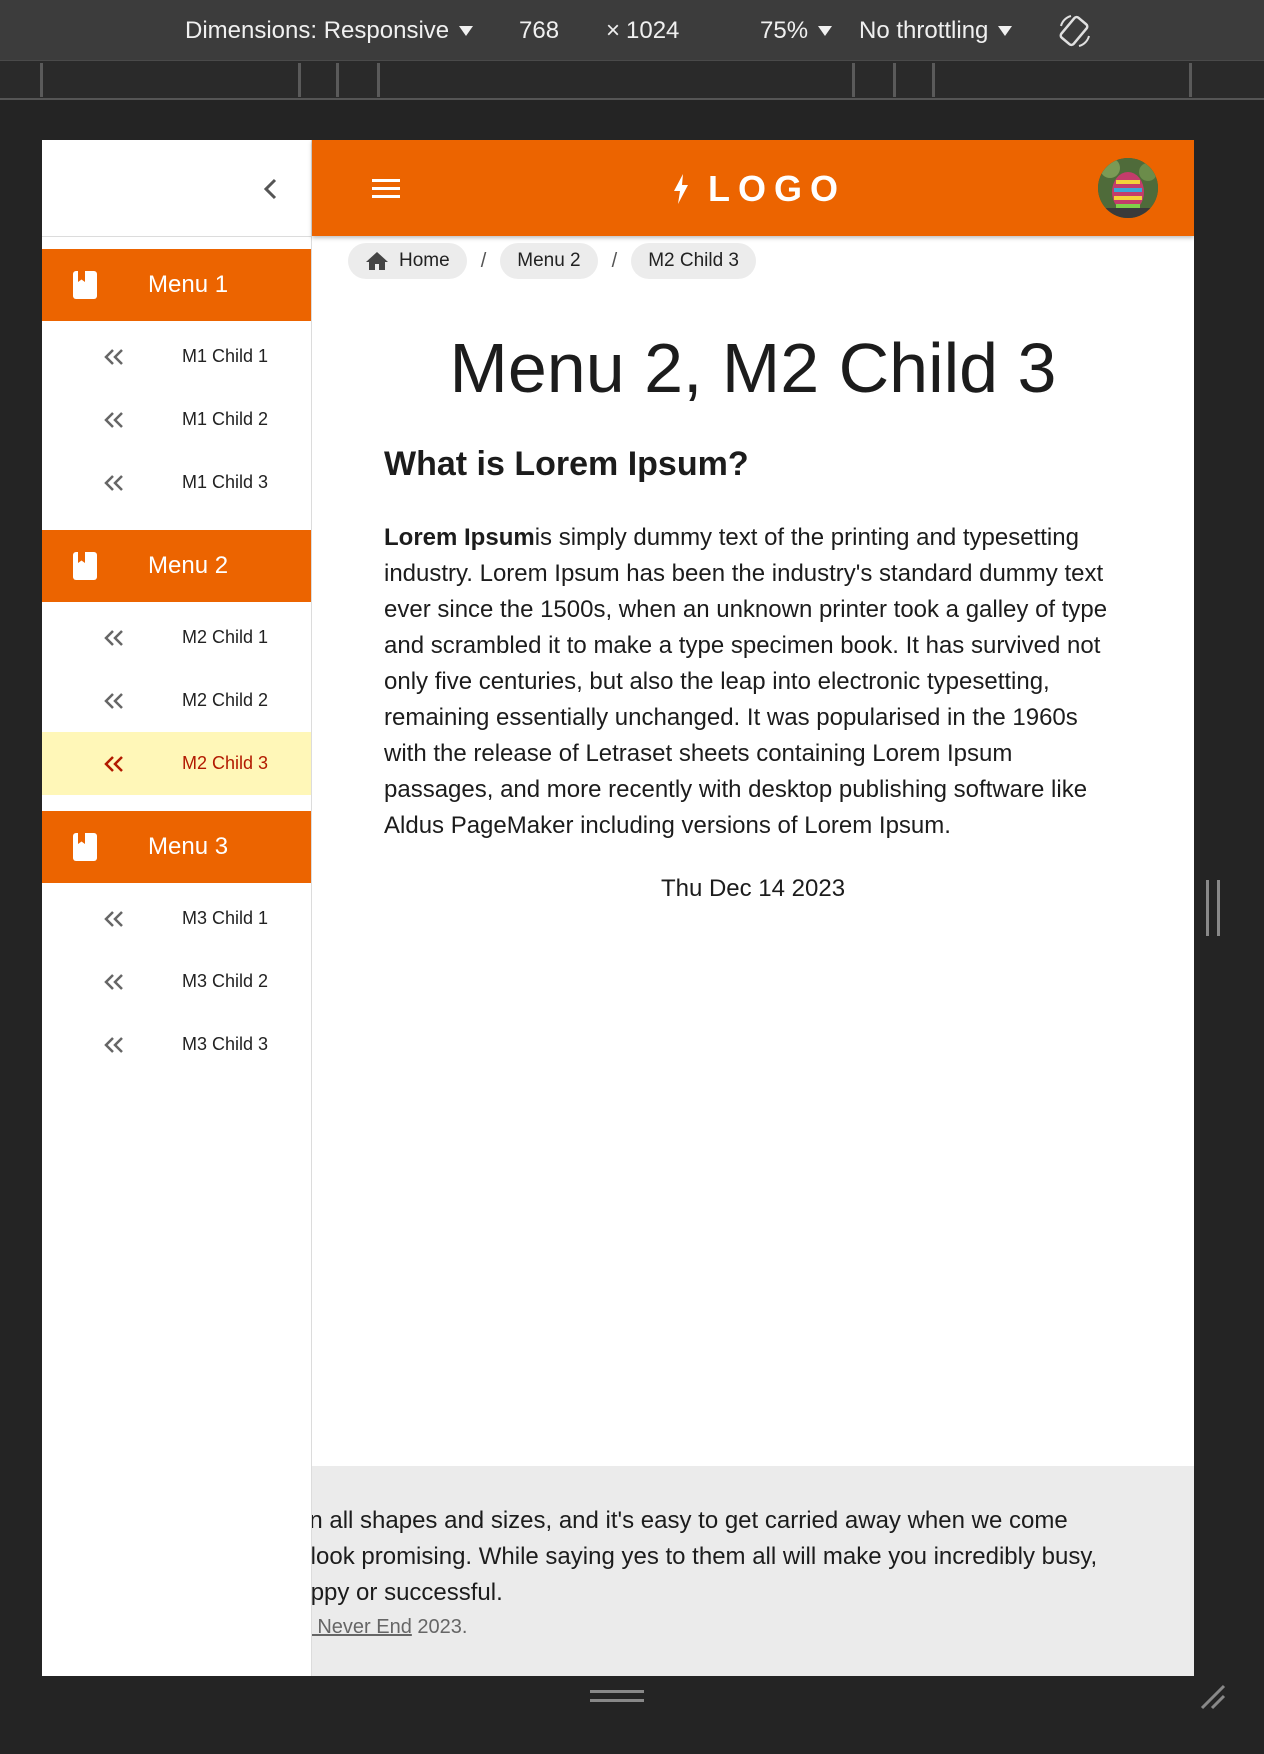 Image resolution: width=1264 pixels, height=1754 pixels. Describe the element at coordinates (377, 261) in the screenshot. I see `home-icon` at that location.